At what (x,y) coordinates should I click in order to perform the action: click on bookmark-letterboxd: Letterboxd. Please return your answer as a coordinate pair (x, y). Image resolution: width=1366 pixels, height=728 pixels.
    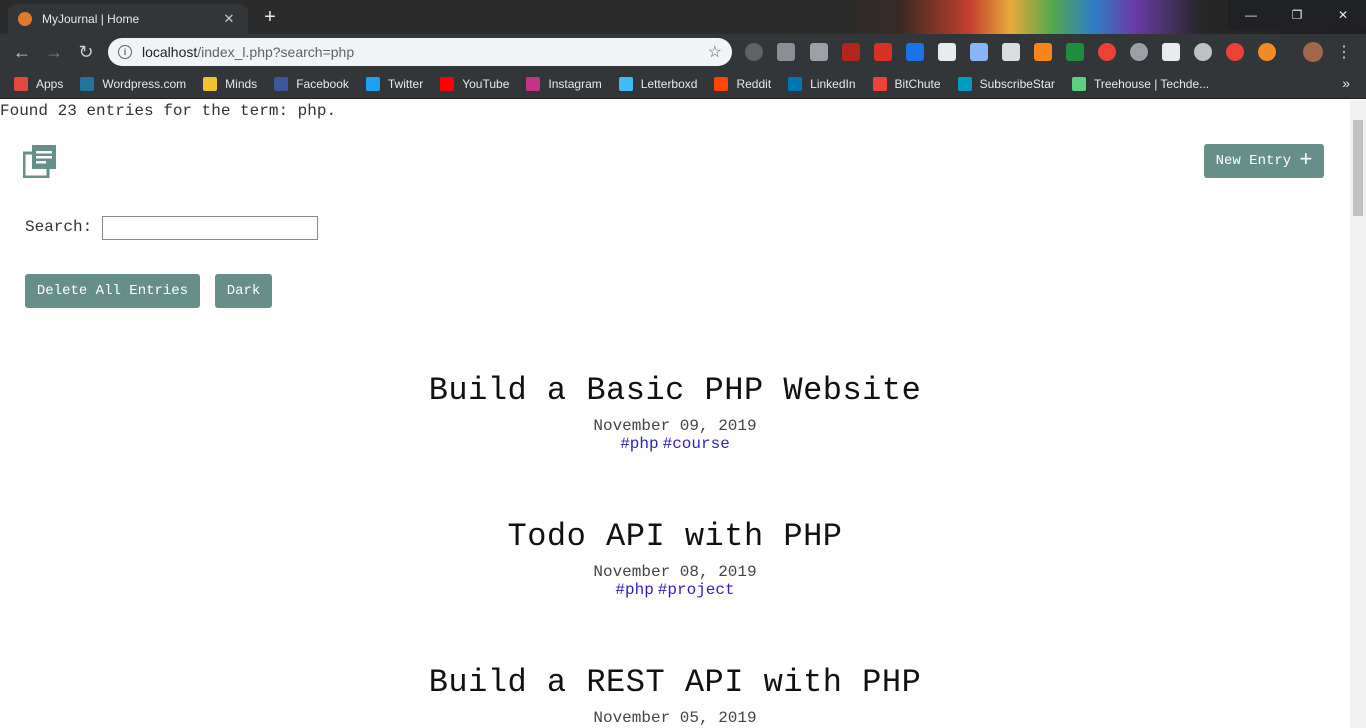
    Looking at the image, I should click on (658, 84).